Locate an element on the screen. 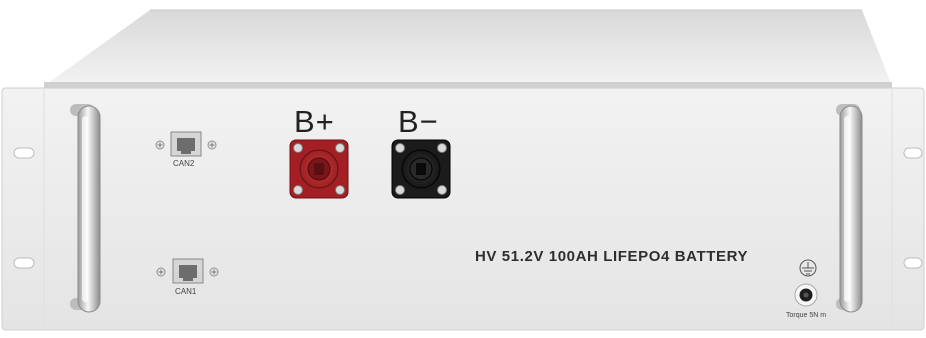  port-label-can2: CAN2 is located at coordinates (184, 163).